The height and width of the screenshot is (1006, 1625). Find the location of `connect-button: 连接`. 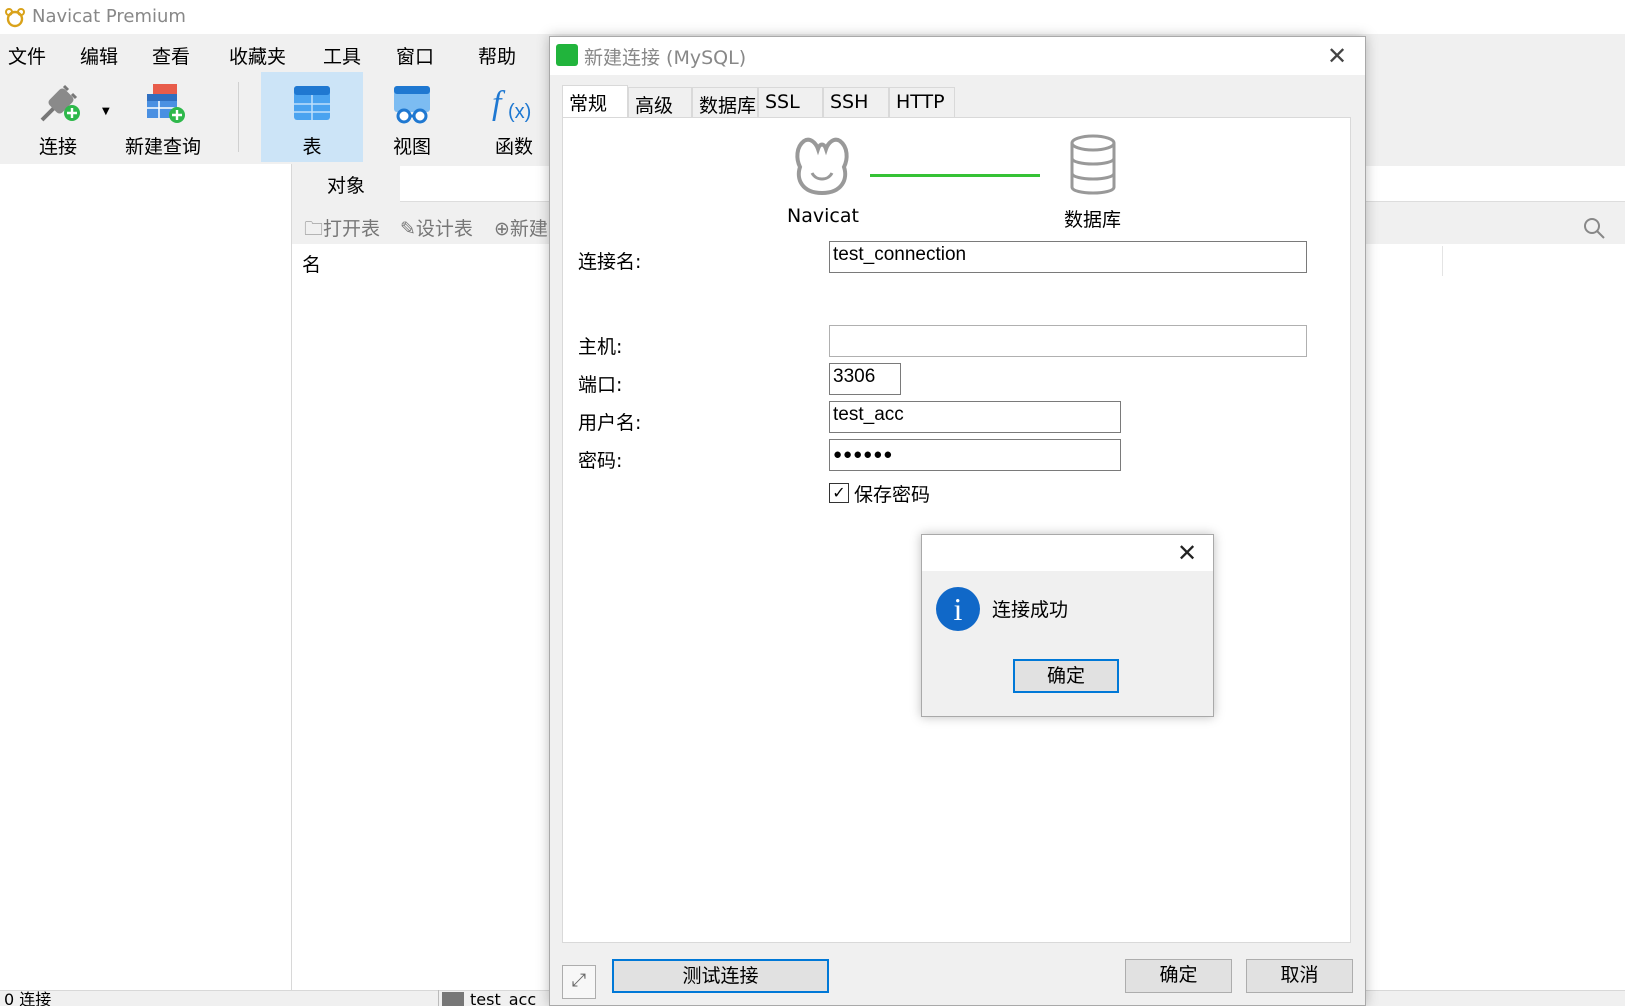

connect-button: 连接 is located at coordinates (58, 117).